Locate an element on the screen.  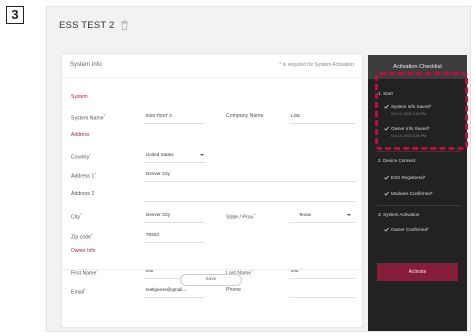
zip-label: Zip code* is located at coordinates (82, 236).